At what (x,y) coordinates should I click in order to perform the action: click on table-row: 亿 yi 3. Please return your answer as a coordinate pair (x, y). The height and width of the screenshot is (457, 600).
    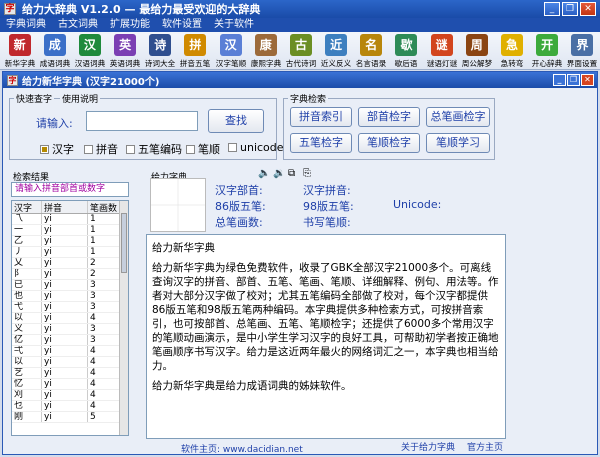
    Looking at the image, I should click on (70, 340).